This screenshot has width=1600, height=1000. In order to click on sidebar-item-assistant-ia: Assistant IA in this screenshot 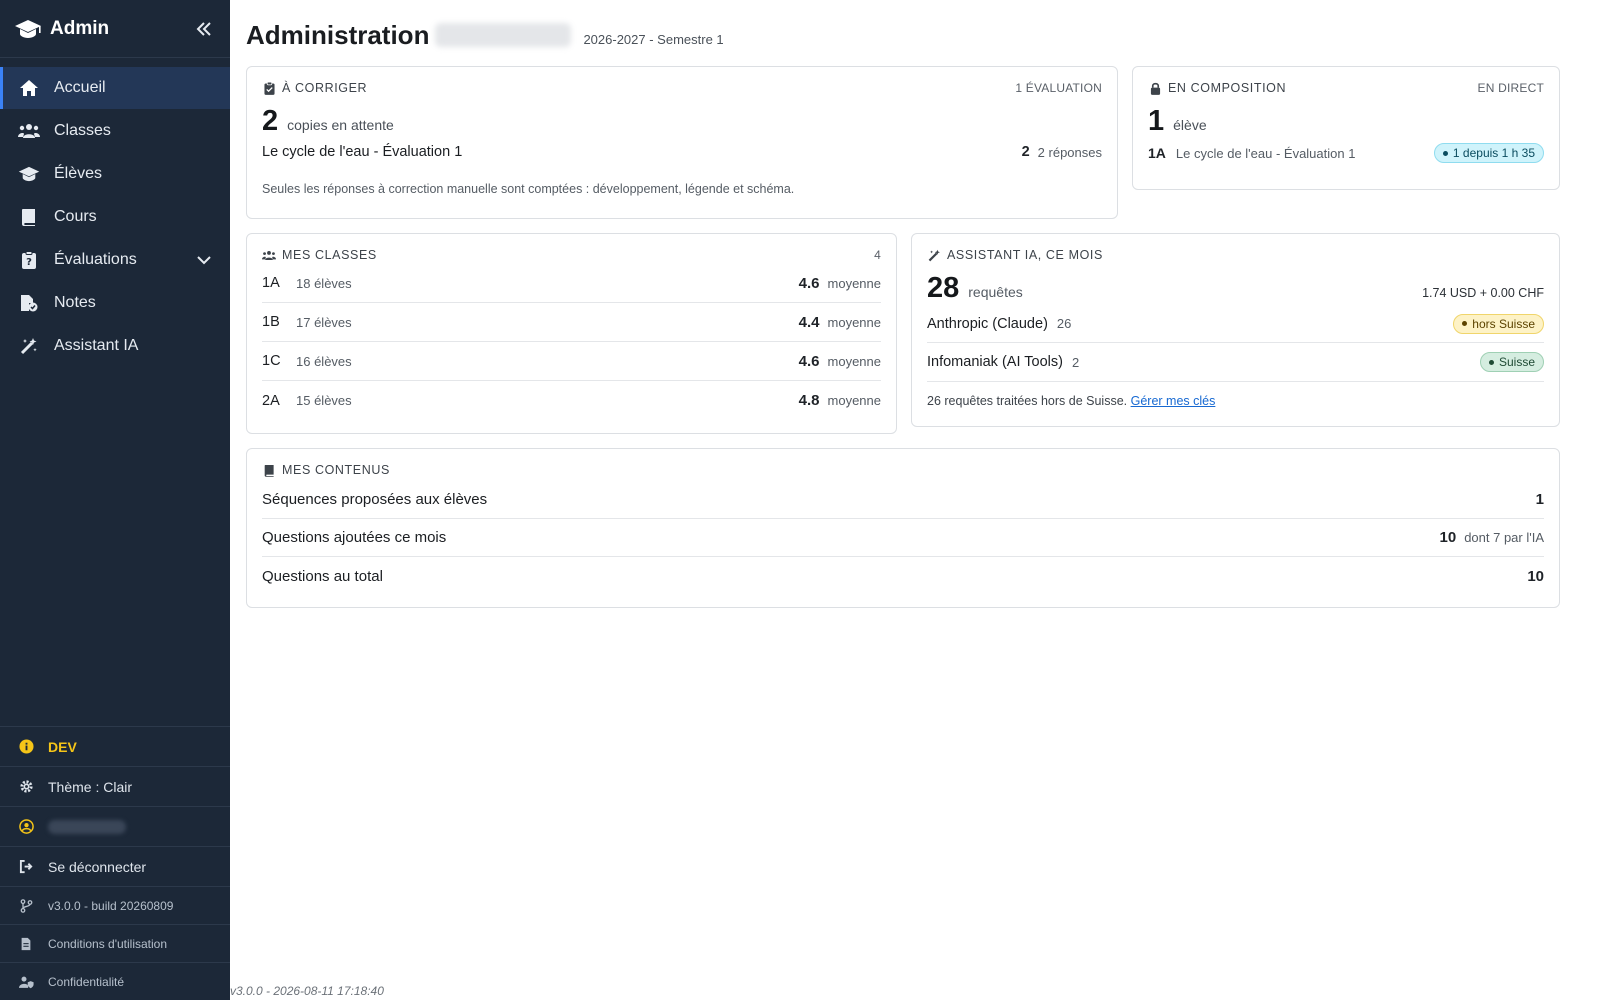, I will do `click(115, 346)`.